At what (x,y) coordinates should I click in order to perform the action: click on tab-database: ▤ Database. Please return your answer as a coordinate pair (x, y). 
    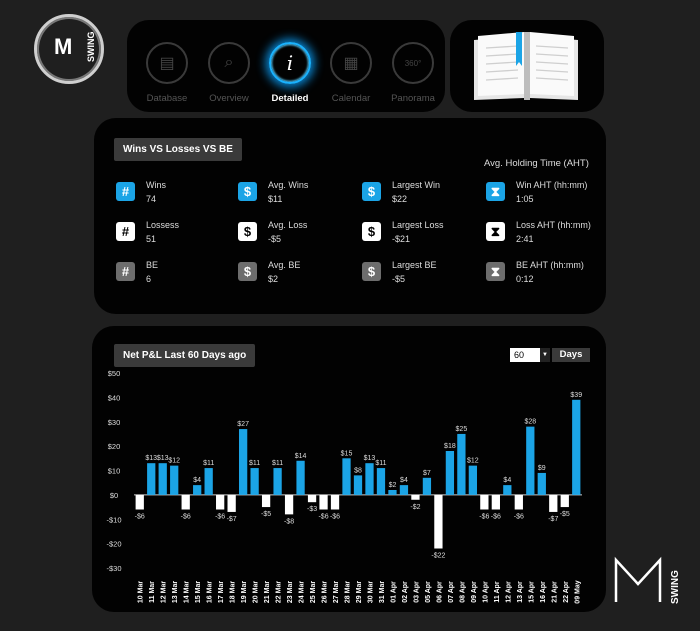
    Looking at the image, I should click on (167, 73).